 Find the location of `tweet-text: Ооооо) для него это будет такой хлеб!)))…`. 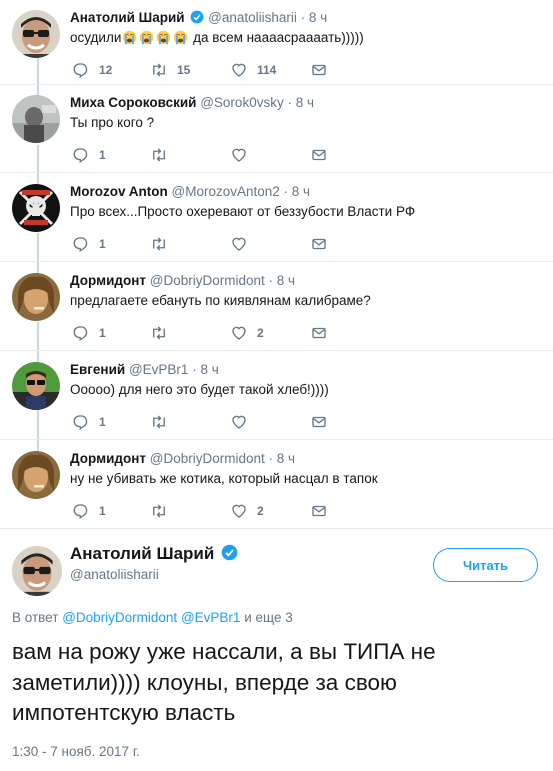

tweet-text: Ооооо) для него это будет такой хлеб!)))… is located at coordinates (199, 389).